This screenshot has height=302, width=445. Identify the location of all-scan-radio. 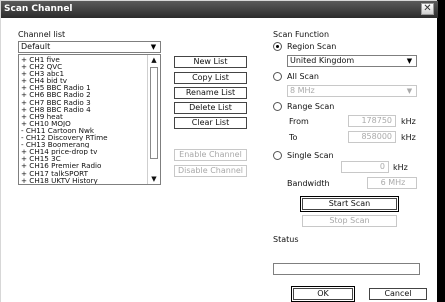
(277, 76).